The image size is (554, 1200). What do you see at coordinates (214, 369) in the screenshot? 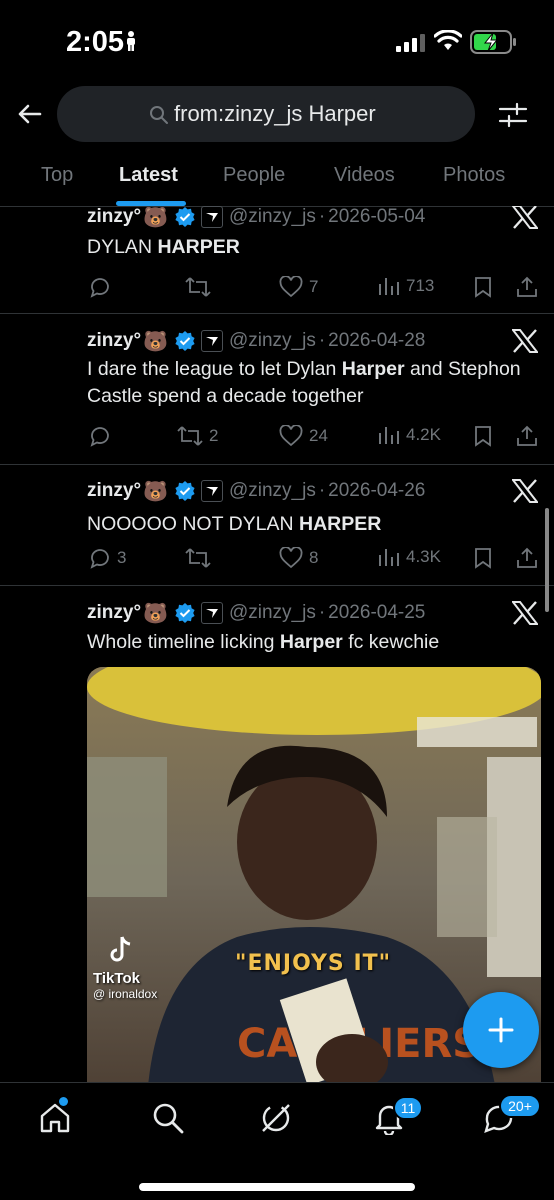
I see `tweet-text-part: I dare the league to let Dylan` at bounding box center [214, 369].